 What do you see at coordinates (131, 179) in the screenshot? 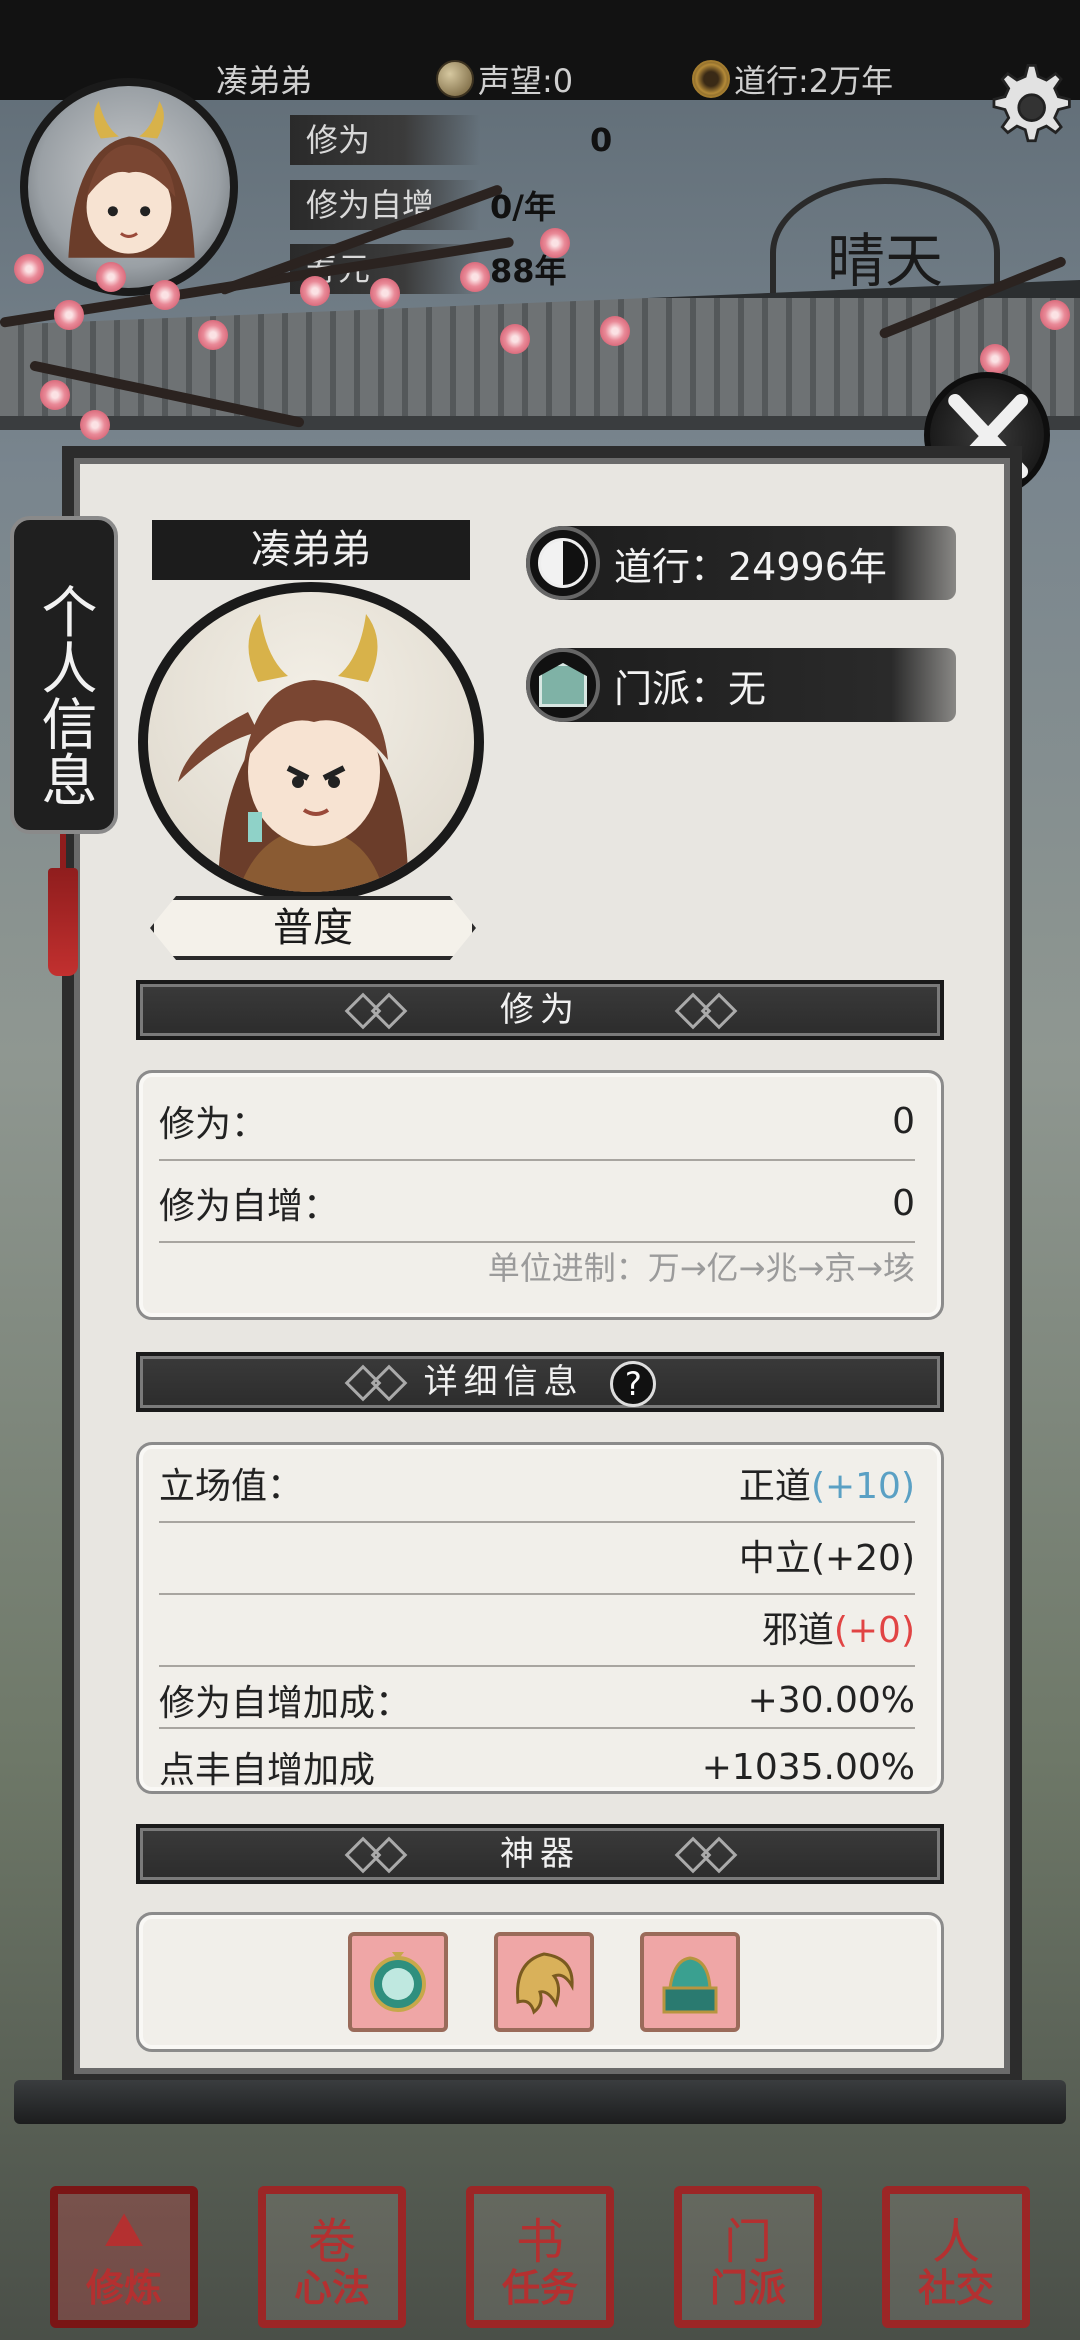
I see `avatar-character-icon` at bounding box center [131, 179].